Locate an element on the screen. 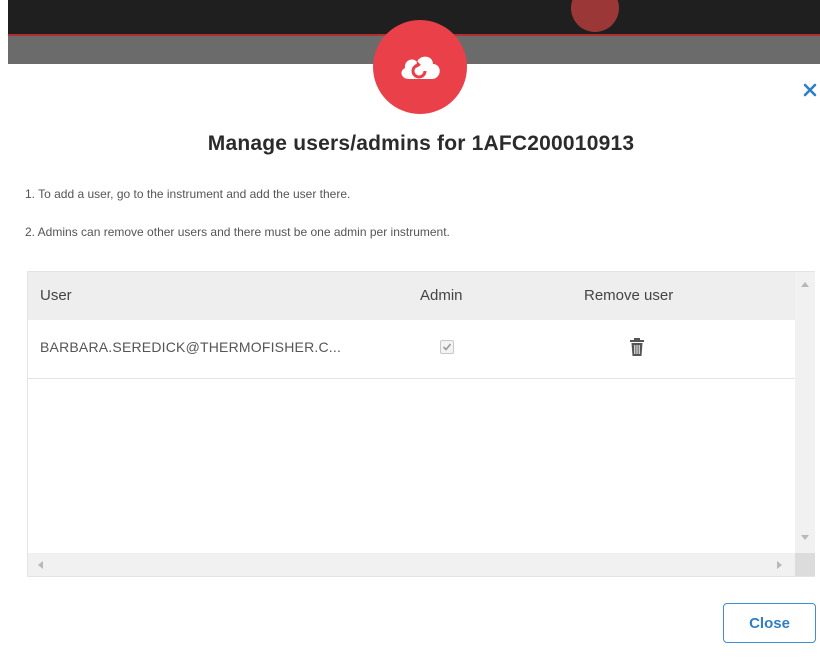  scroll-right-arrow-icon is located at coordinates (780, 564).